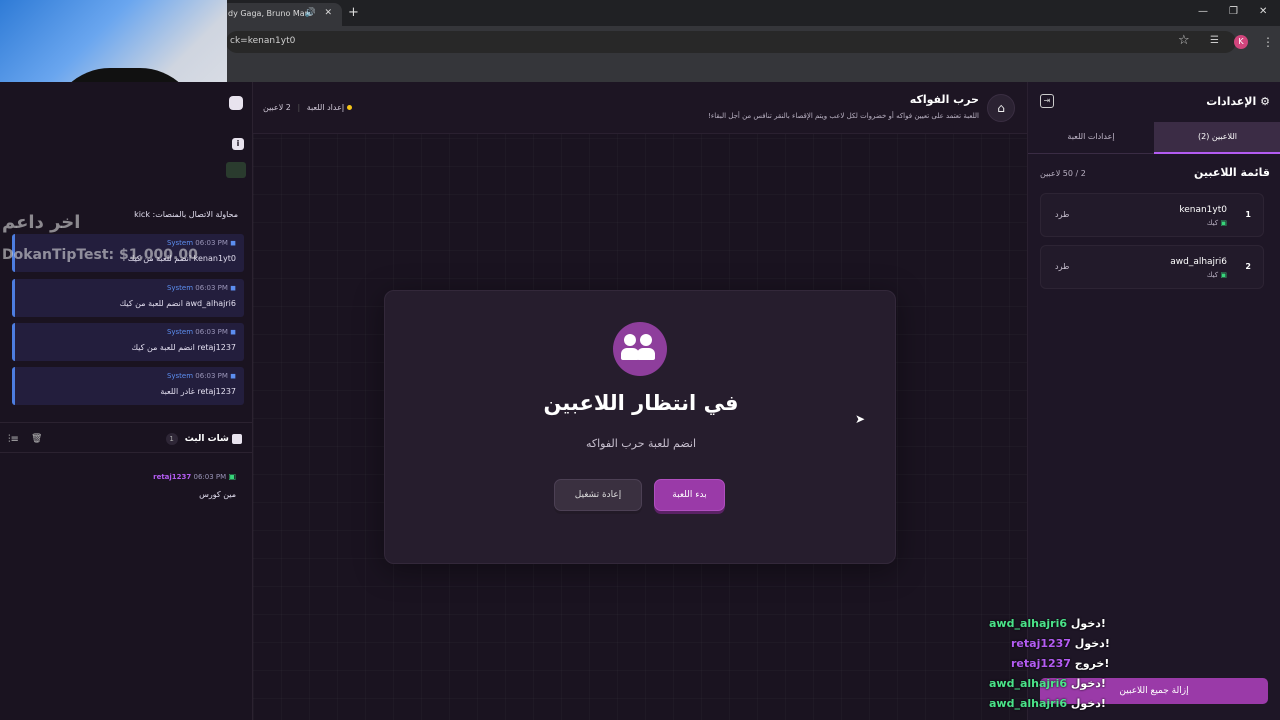 This screenshot has height=720, width=1280. Describe the element at coordinates (277, 107) in the screenshot. I see `players-count: 2 لاعبين` at that location.